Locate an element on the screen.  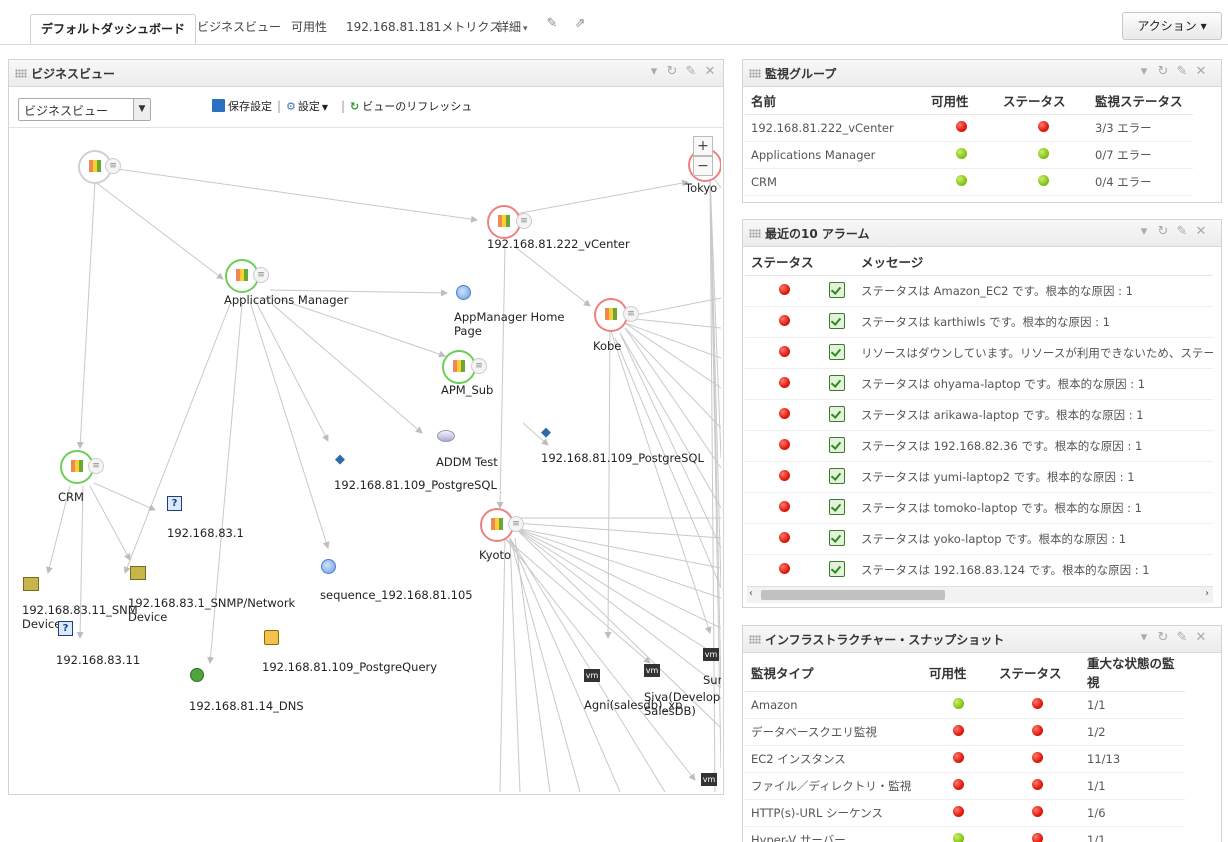
alarm-message: ステータスは ohyama-laptop です。根本的な原因 : 1 is located at coordinates (1034, 384).